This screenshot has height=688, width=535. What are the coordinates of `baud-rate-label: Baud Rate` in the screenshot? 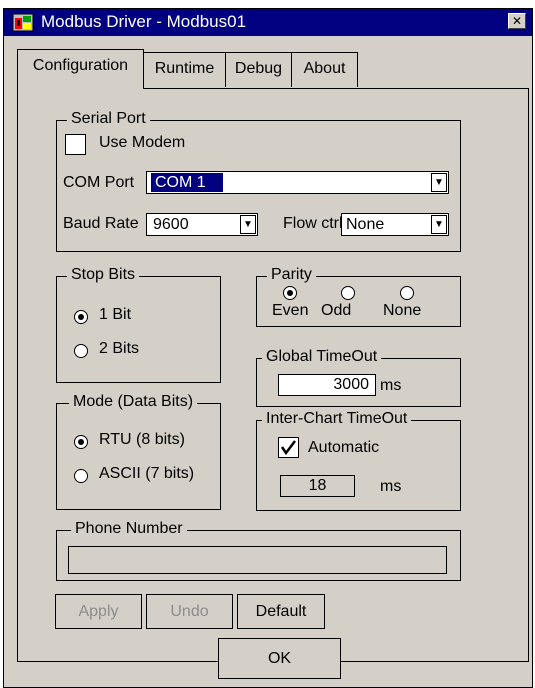 It's located at (101, 223).